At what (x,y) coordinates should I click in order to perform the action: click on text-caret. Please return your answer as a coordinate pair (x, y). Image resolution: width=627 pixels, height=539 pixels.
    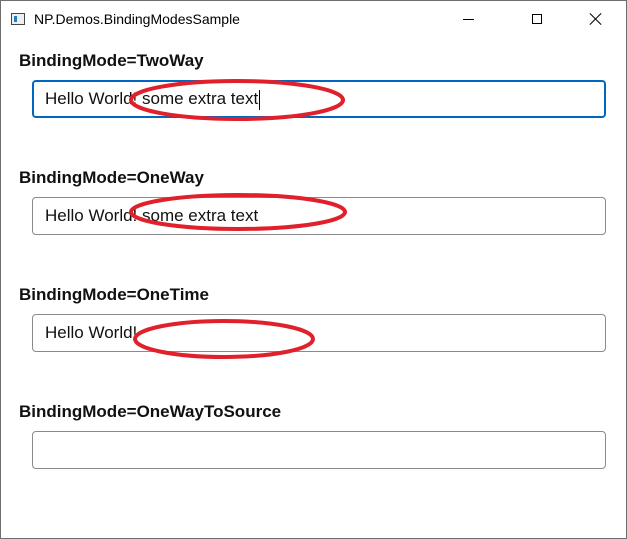
    Looking at the image, I should click on (260, 99).